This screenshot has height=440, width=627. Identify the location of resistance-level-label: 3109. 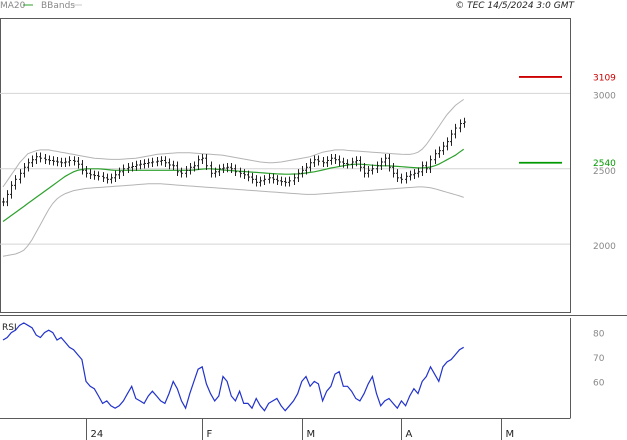
(604, 78).